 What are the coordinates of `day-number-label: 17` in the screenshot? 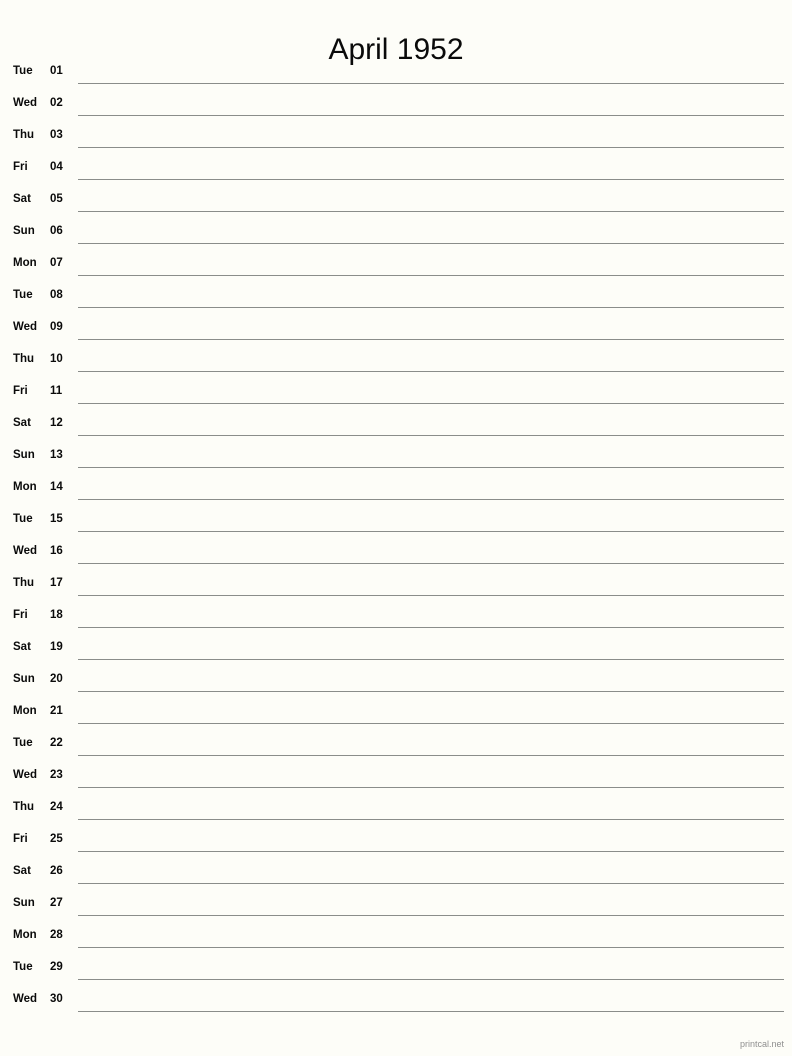 It's located at (56, 583).